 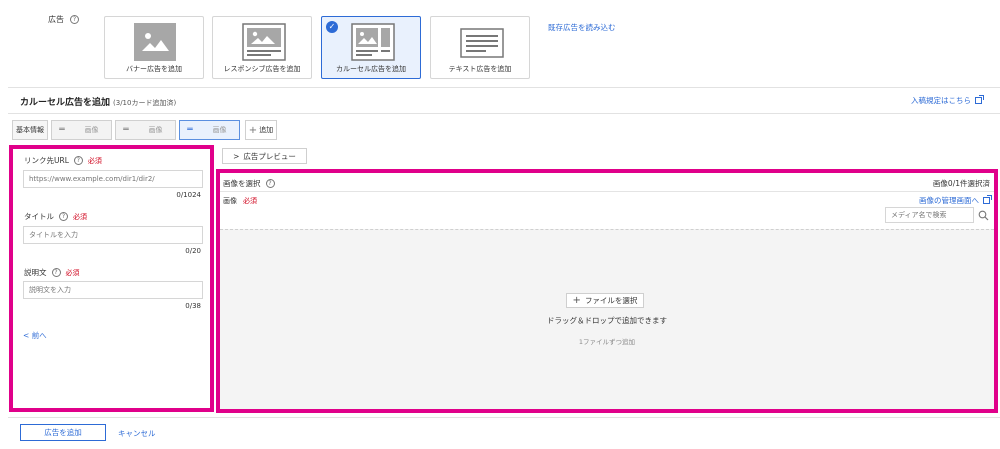 I want to click on media-search-input, so click(x=929, y=215).